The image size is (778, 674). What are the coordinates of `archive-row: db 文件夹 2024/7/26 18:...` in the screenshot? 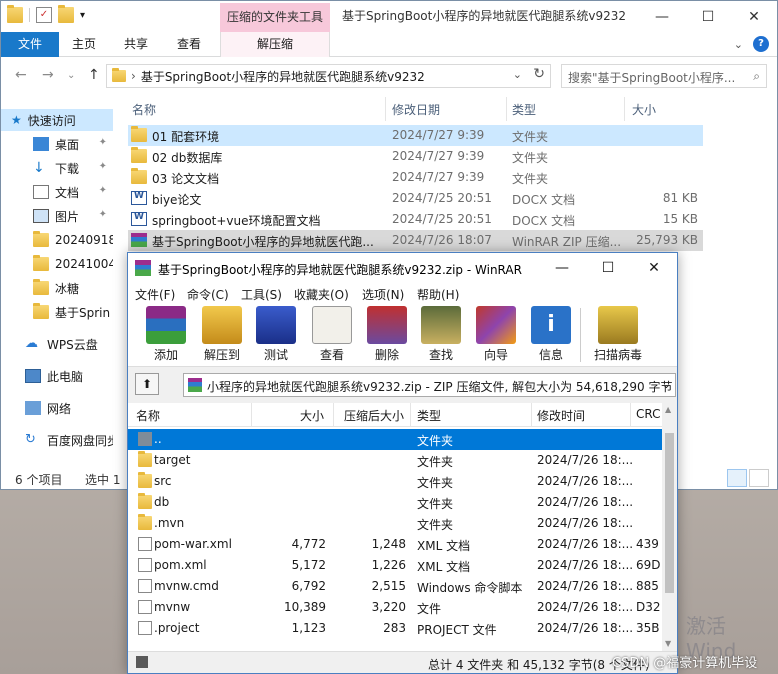 It's located at (395, 502).